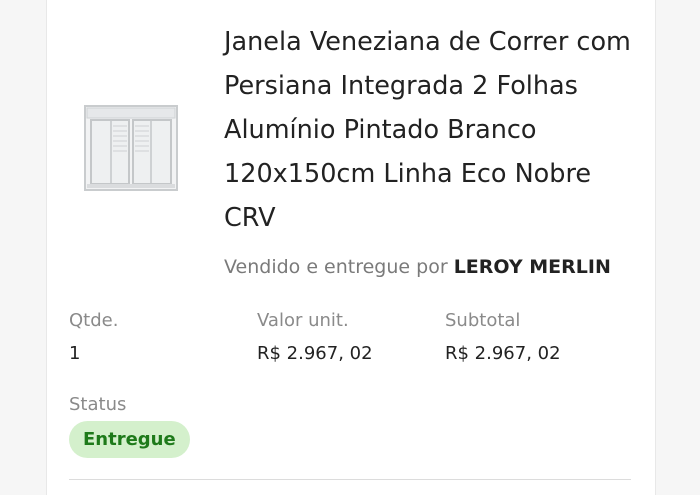  I want to click on unit-price-value: R$ 2.967, 02, so click(315, 353).